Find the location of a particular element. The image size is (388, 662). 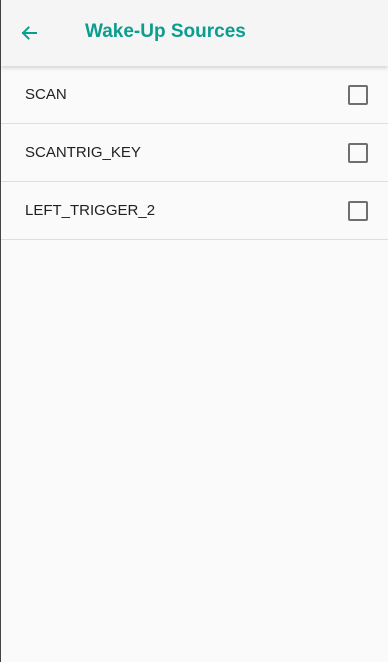

checkbox-scantrig-key is located at coordinates (358, 152).